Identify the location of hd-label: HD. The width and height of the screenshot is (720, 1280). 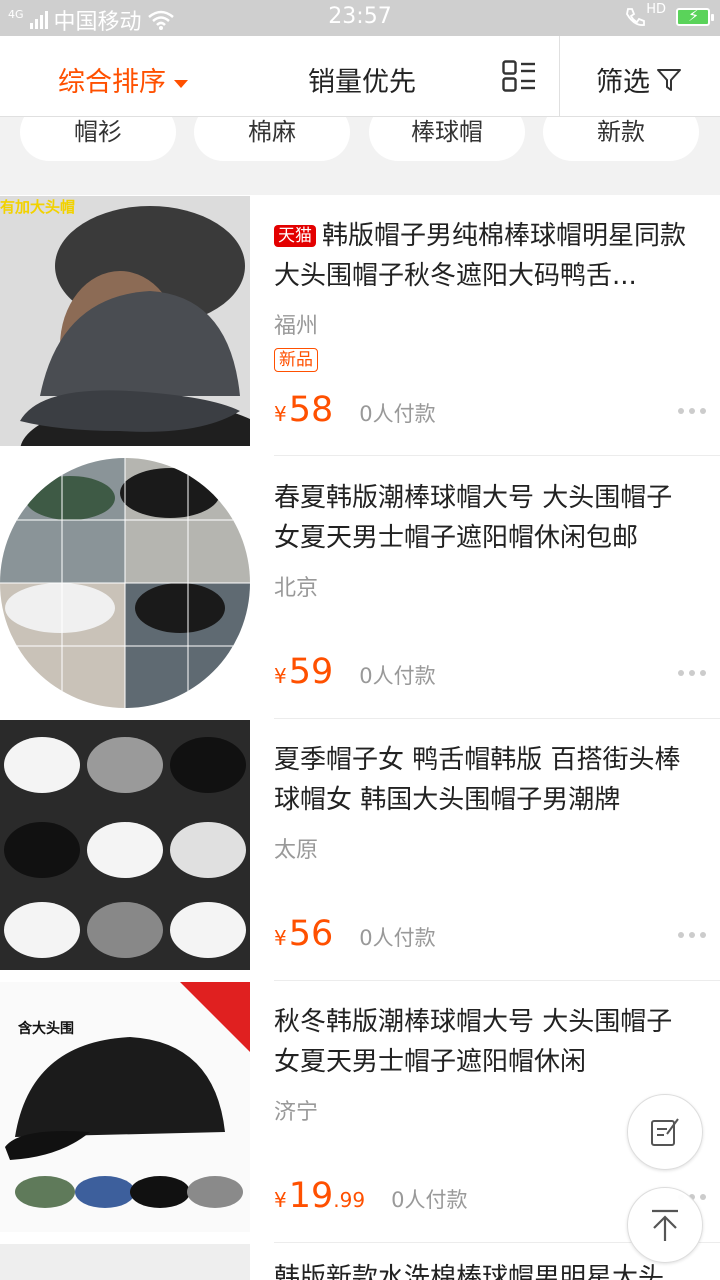
(656, 9).